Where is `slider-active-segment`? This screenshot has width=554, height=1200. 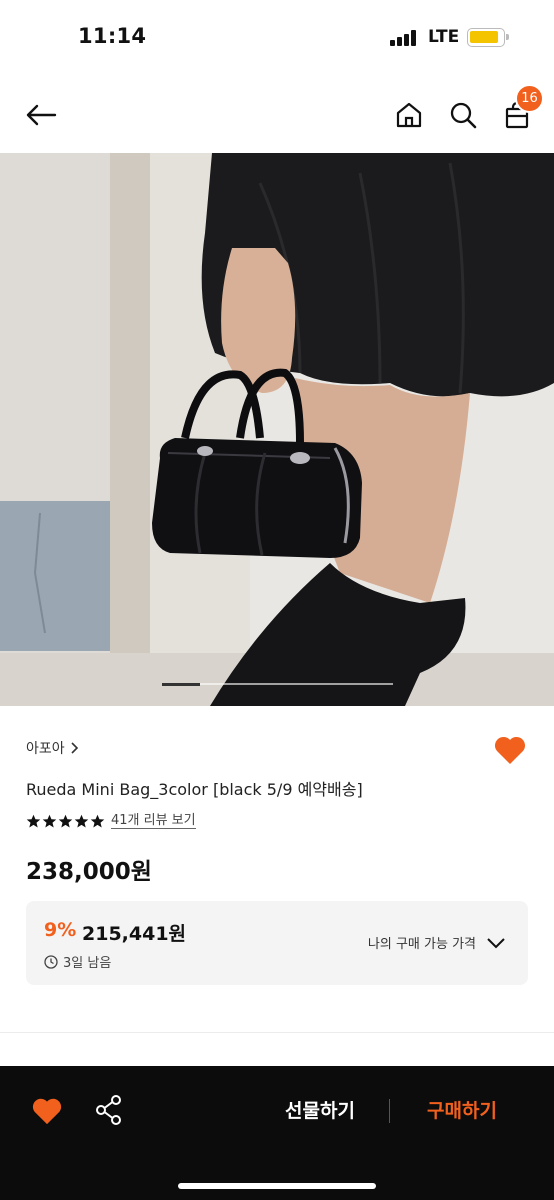
slider-active-segment is located at coordinates (181, 684).